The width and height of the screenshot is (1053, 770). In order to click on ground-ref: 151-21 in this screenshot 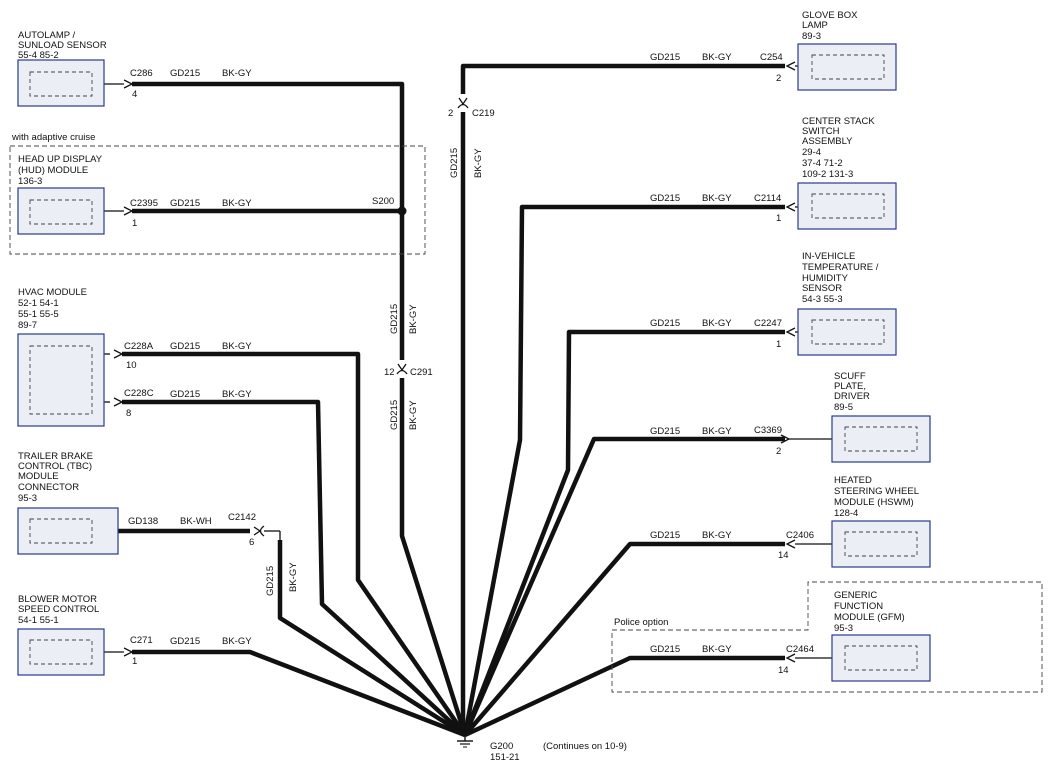, I will do `click(505, 757)`.